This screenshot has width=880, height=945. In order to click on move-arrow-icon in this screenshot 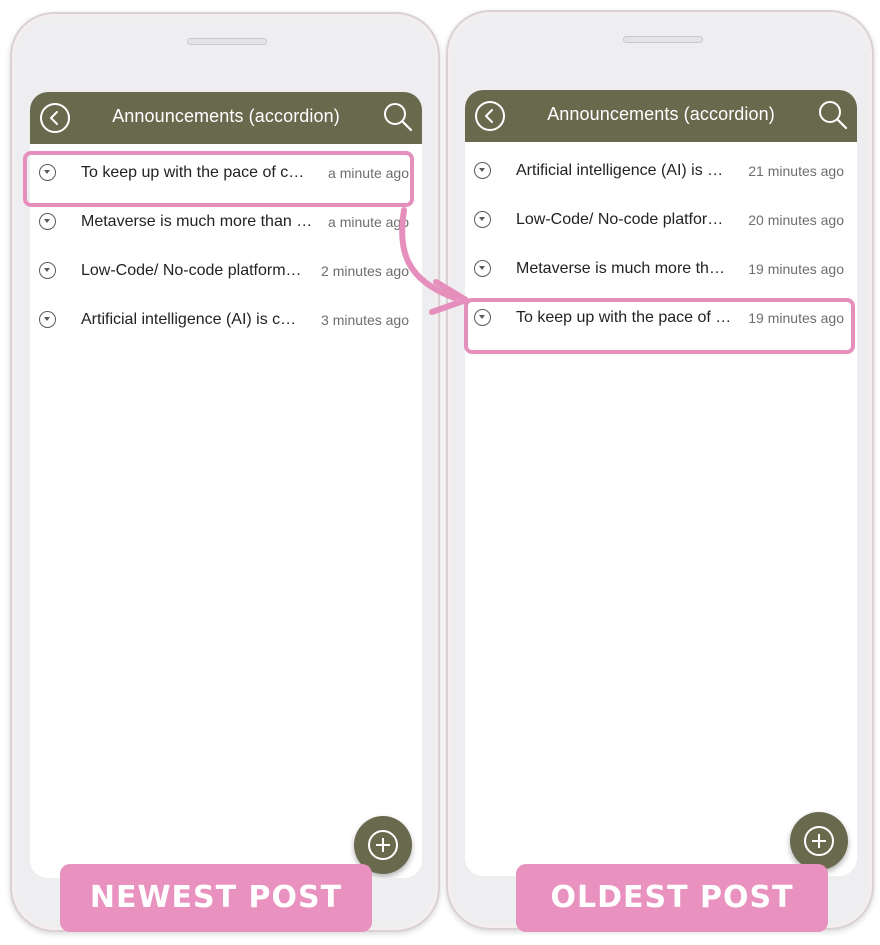, I will do `click(434, 261)`.